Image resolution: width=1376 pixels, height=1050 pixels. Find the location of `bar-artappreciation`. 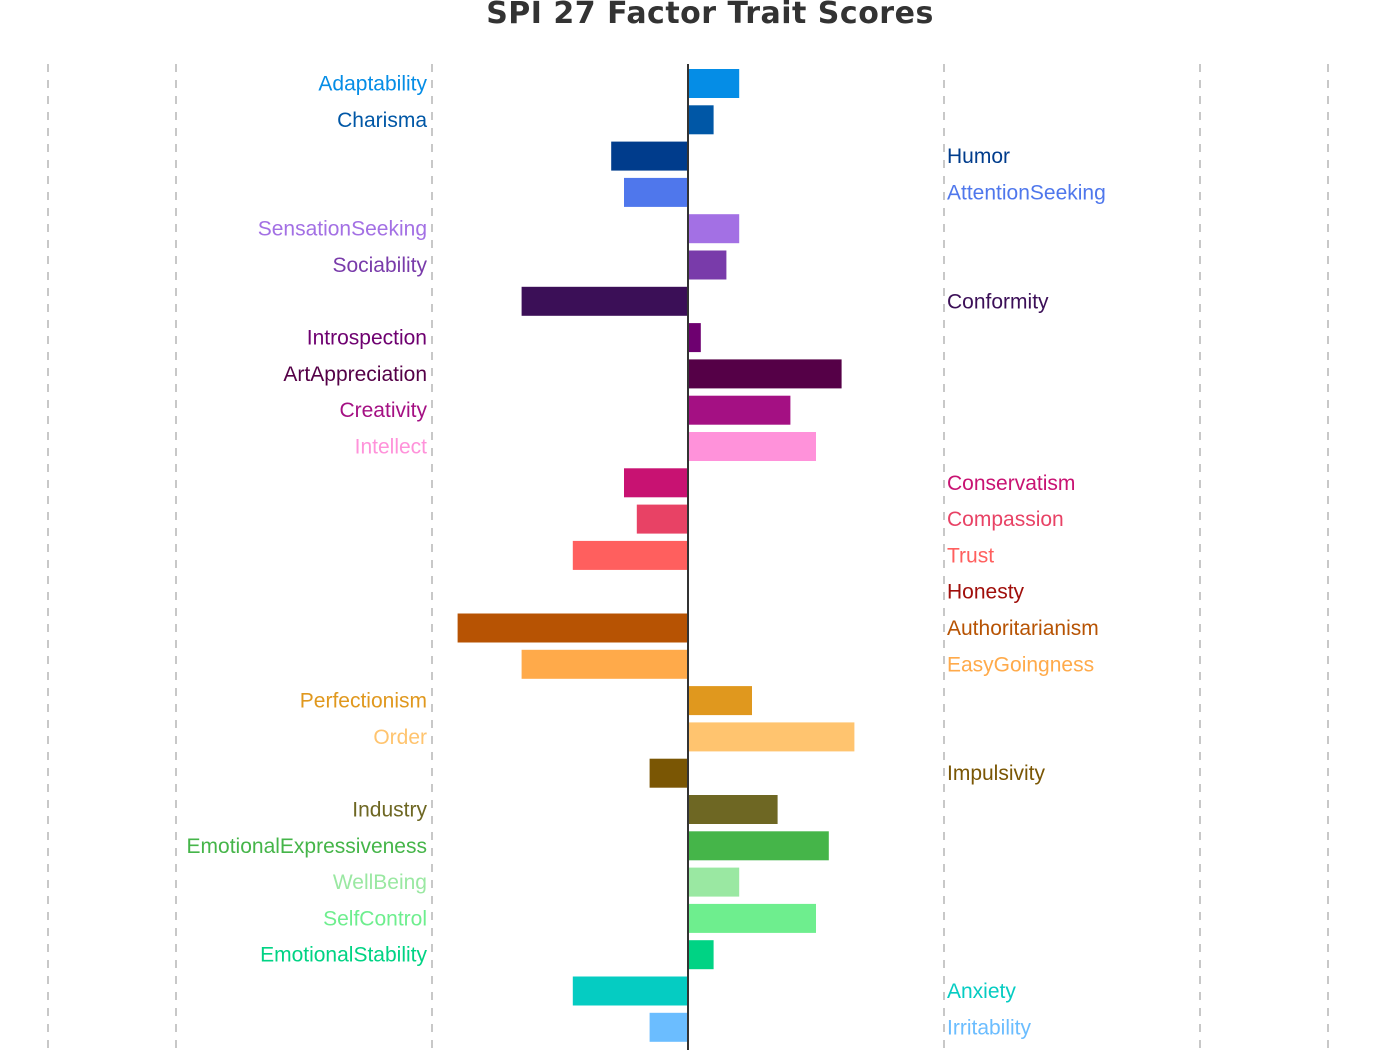

bar-artappreciation is located at coordinates (765, 374).